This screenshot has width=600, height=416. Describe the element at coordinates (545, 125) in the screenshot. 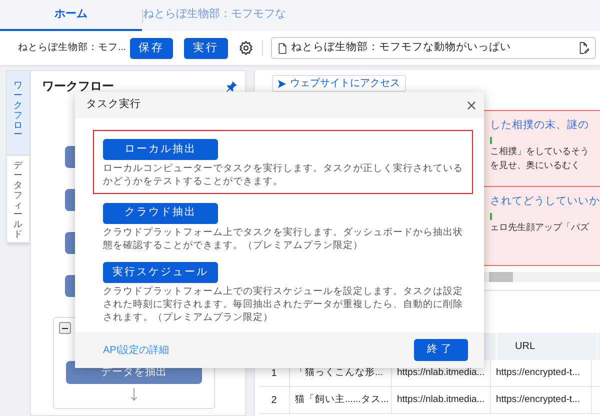

I see `result-title: した相撲の末、謎の` at that location.